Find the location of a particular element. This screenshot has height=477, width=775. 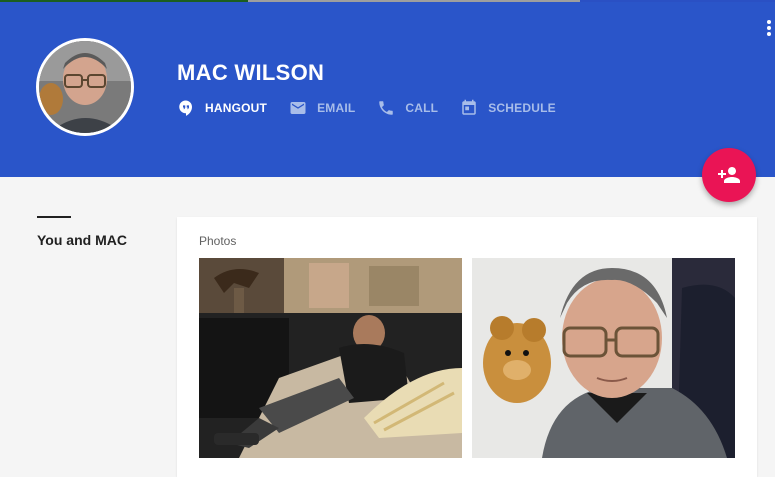

schedule-label: SCHEDULE is located at coordinates (522, 108).